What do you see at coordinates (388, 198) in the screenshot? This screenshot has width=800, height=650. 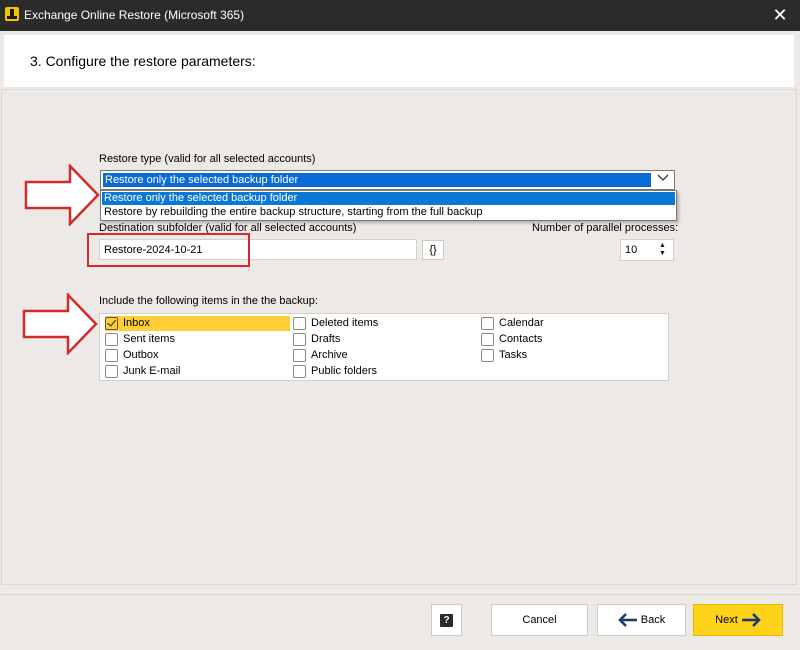 I see `restore-type-option: Restore only the selected backup folder` at bounding box center [388, 198].